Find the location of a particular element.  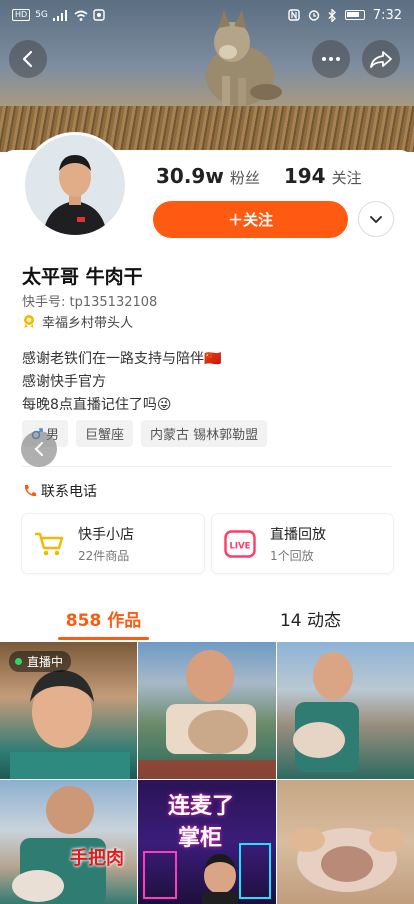

tag-row: 男 巨蟹座 内蒙古 锡林郭勒盟 is located at coordinates (145, 433).